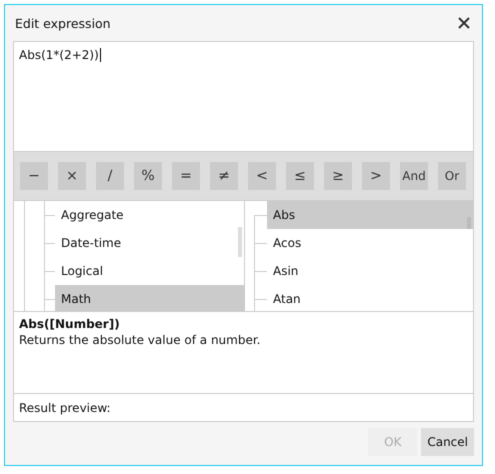 This screenshot has height=474, width=495. Describe the element at coordinates (370, 243) in the screenshot. I see `function-item: Acos` at that location.